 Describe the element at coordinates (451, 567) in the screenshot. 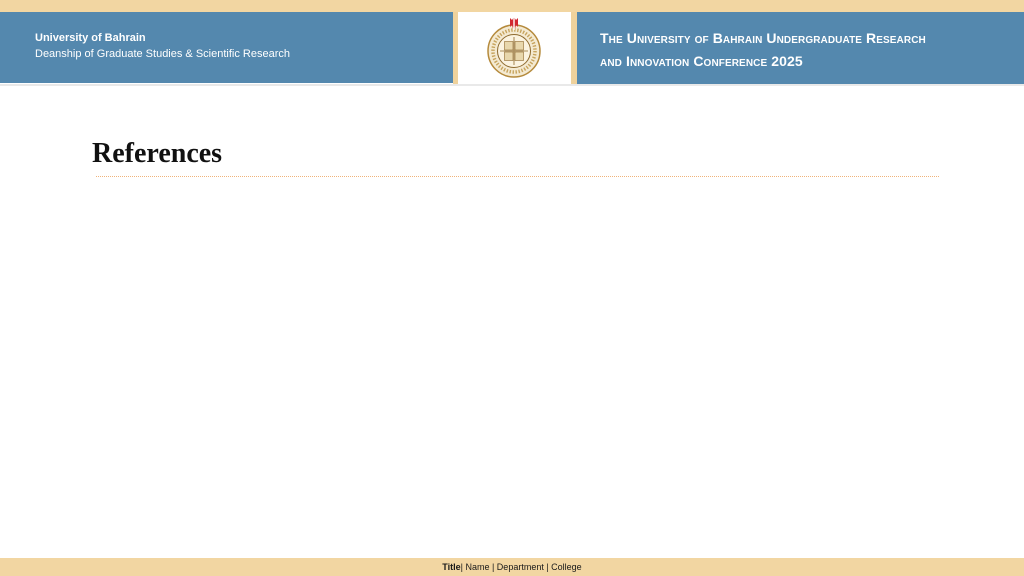

I see `footer-title: Title` at that location.